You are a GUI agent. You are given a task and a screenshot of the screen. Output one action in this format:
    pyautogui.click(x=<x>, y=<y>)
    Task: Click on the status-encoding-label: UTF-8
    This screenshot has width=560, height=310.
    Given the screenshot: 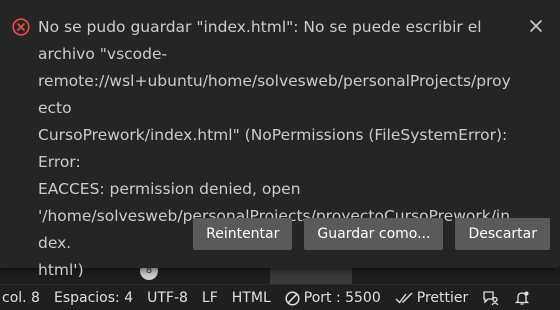 What is the action you would take?
    pyautogui.click(x=167, y=298)
    